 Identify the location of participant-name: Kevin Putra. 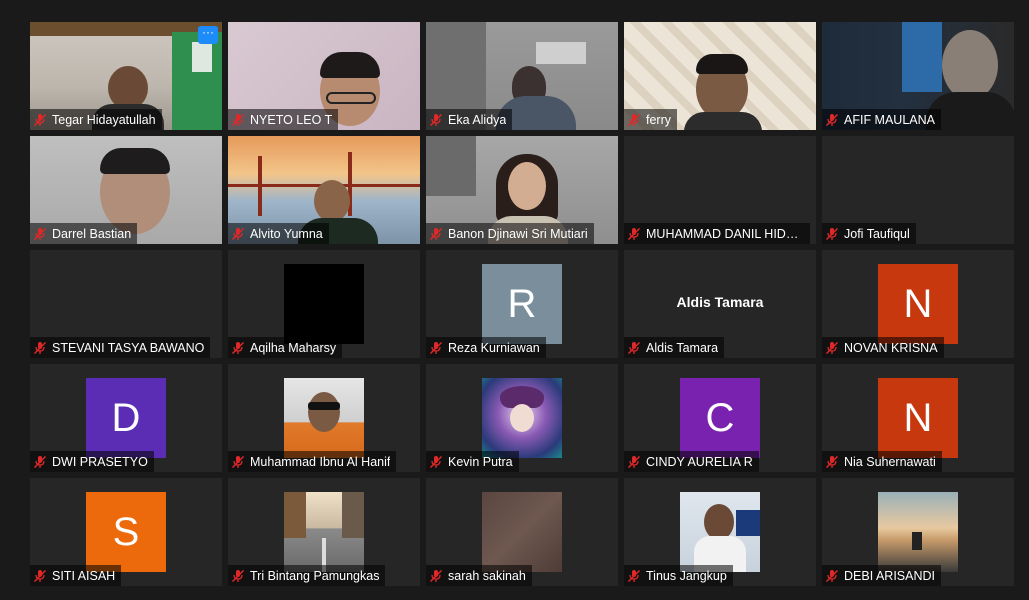
(480, 461).